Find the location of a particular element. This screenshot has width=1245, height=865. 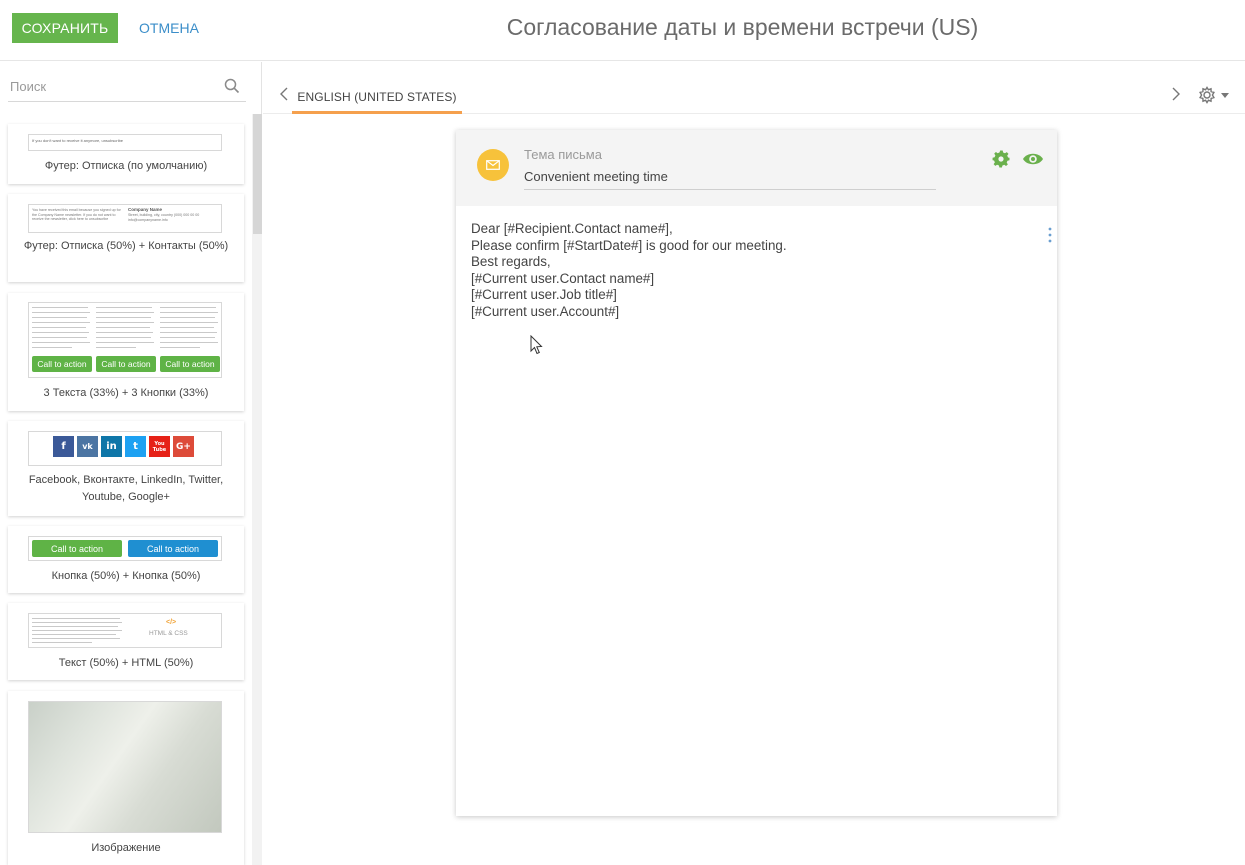

language-tabbar: ENGLISH (UNITED STATES) is located at coordinates (754, 88).